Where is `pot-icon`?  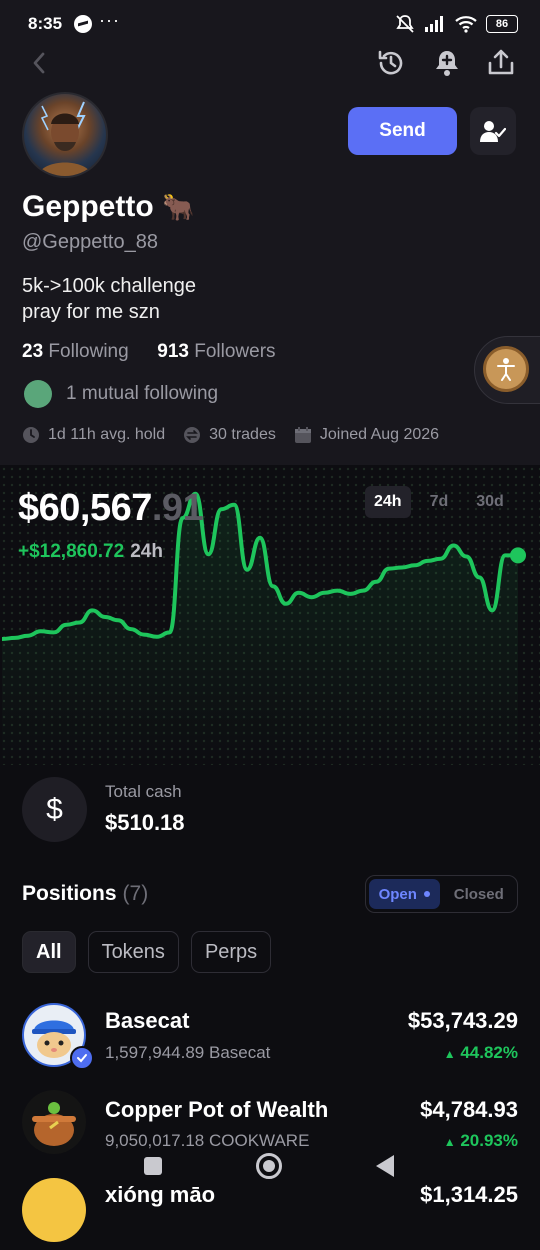 pot-icon is located at coordinates (54, 1124).